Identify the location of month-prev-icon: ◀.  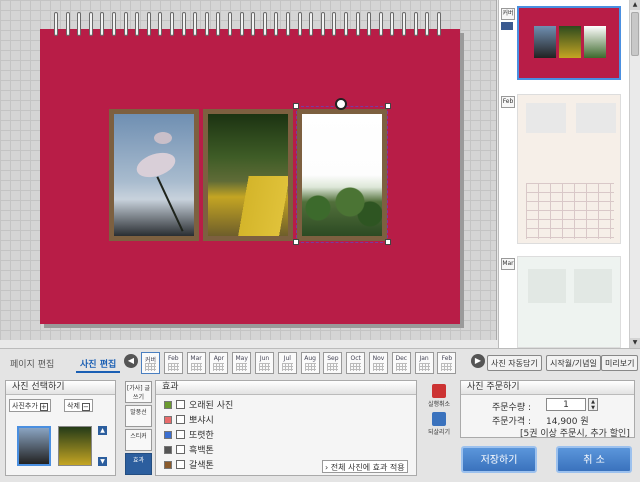
(131, 361).